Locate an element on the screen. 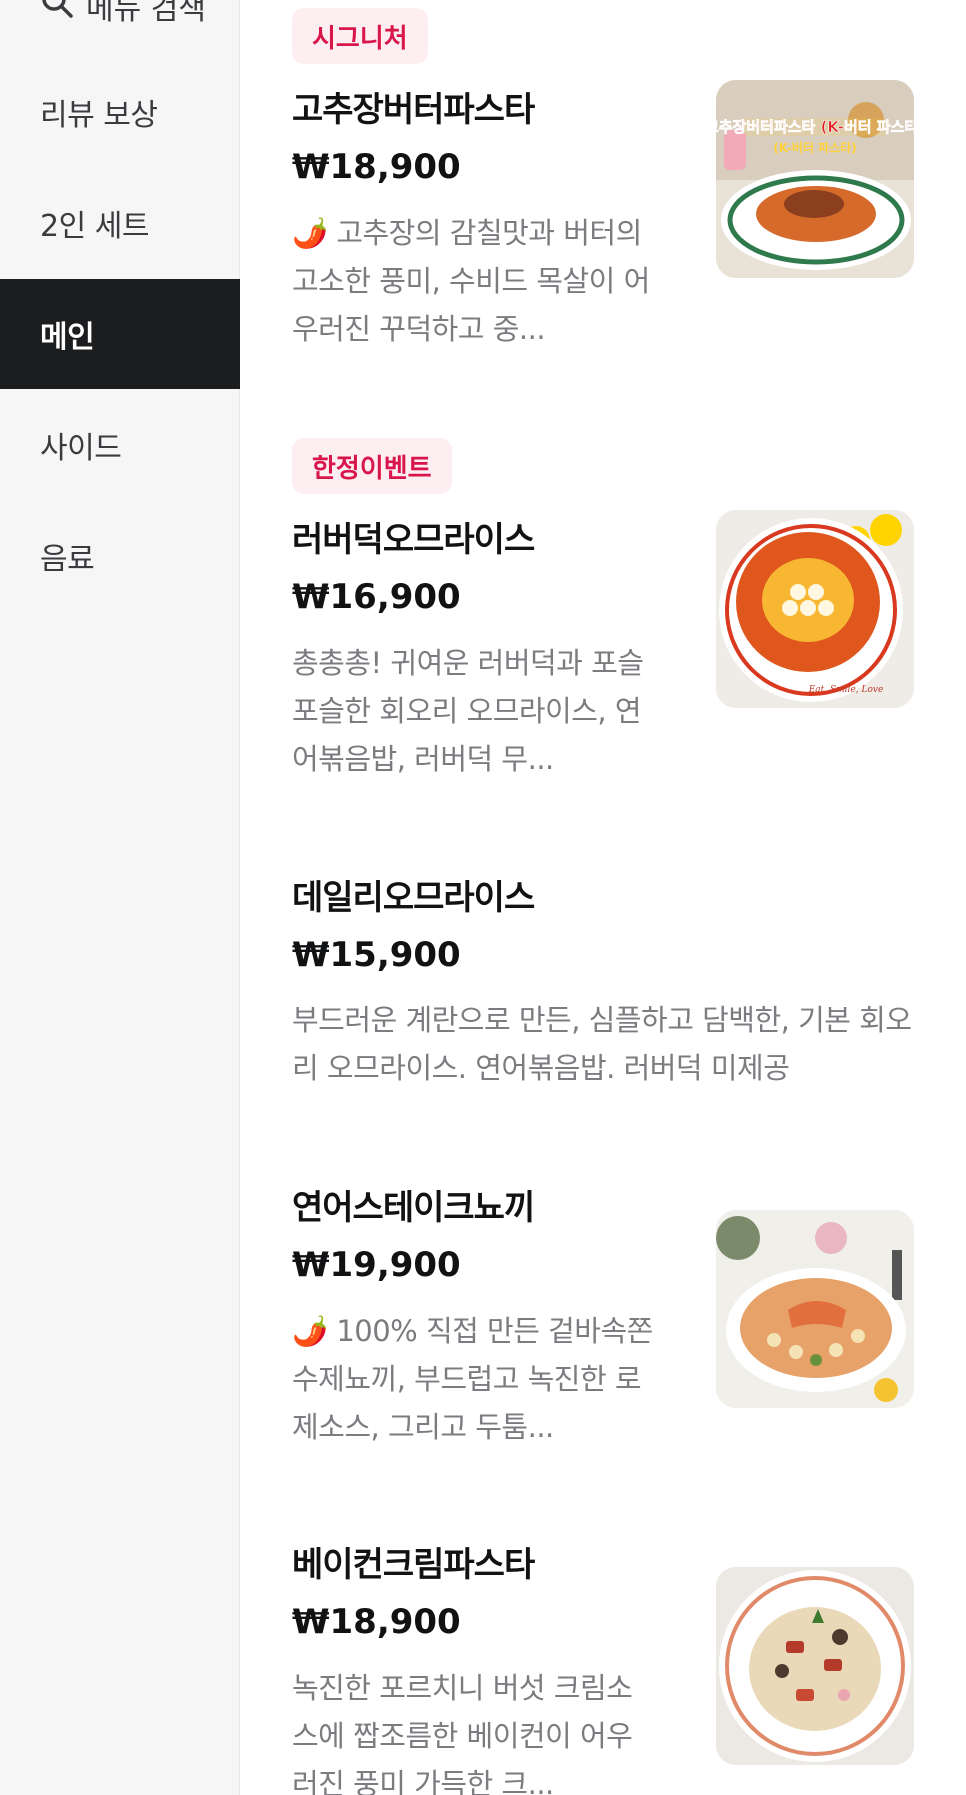  menu-item-name: 고추장버터파스타 is located at coordinates (413, 110).